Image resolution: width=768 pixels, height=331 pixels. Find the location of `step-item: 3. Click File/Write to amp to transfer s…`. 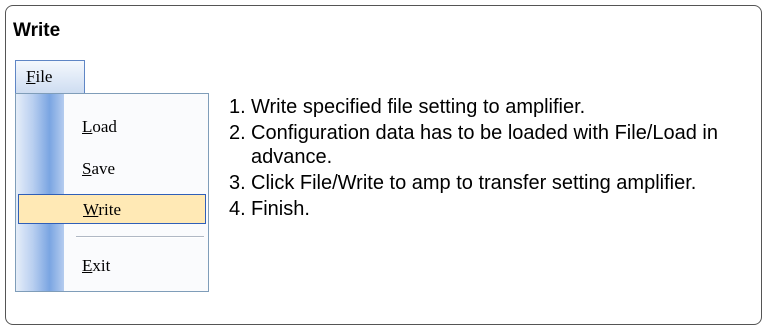

step-item: 3. Click File/Write to amp to transfer s… is located at coordinates (491, 183).